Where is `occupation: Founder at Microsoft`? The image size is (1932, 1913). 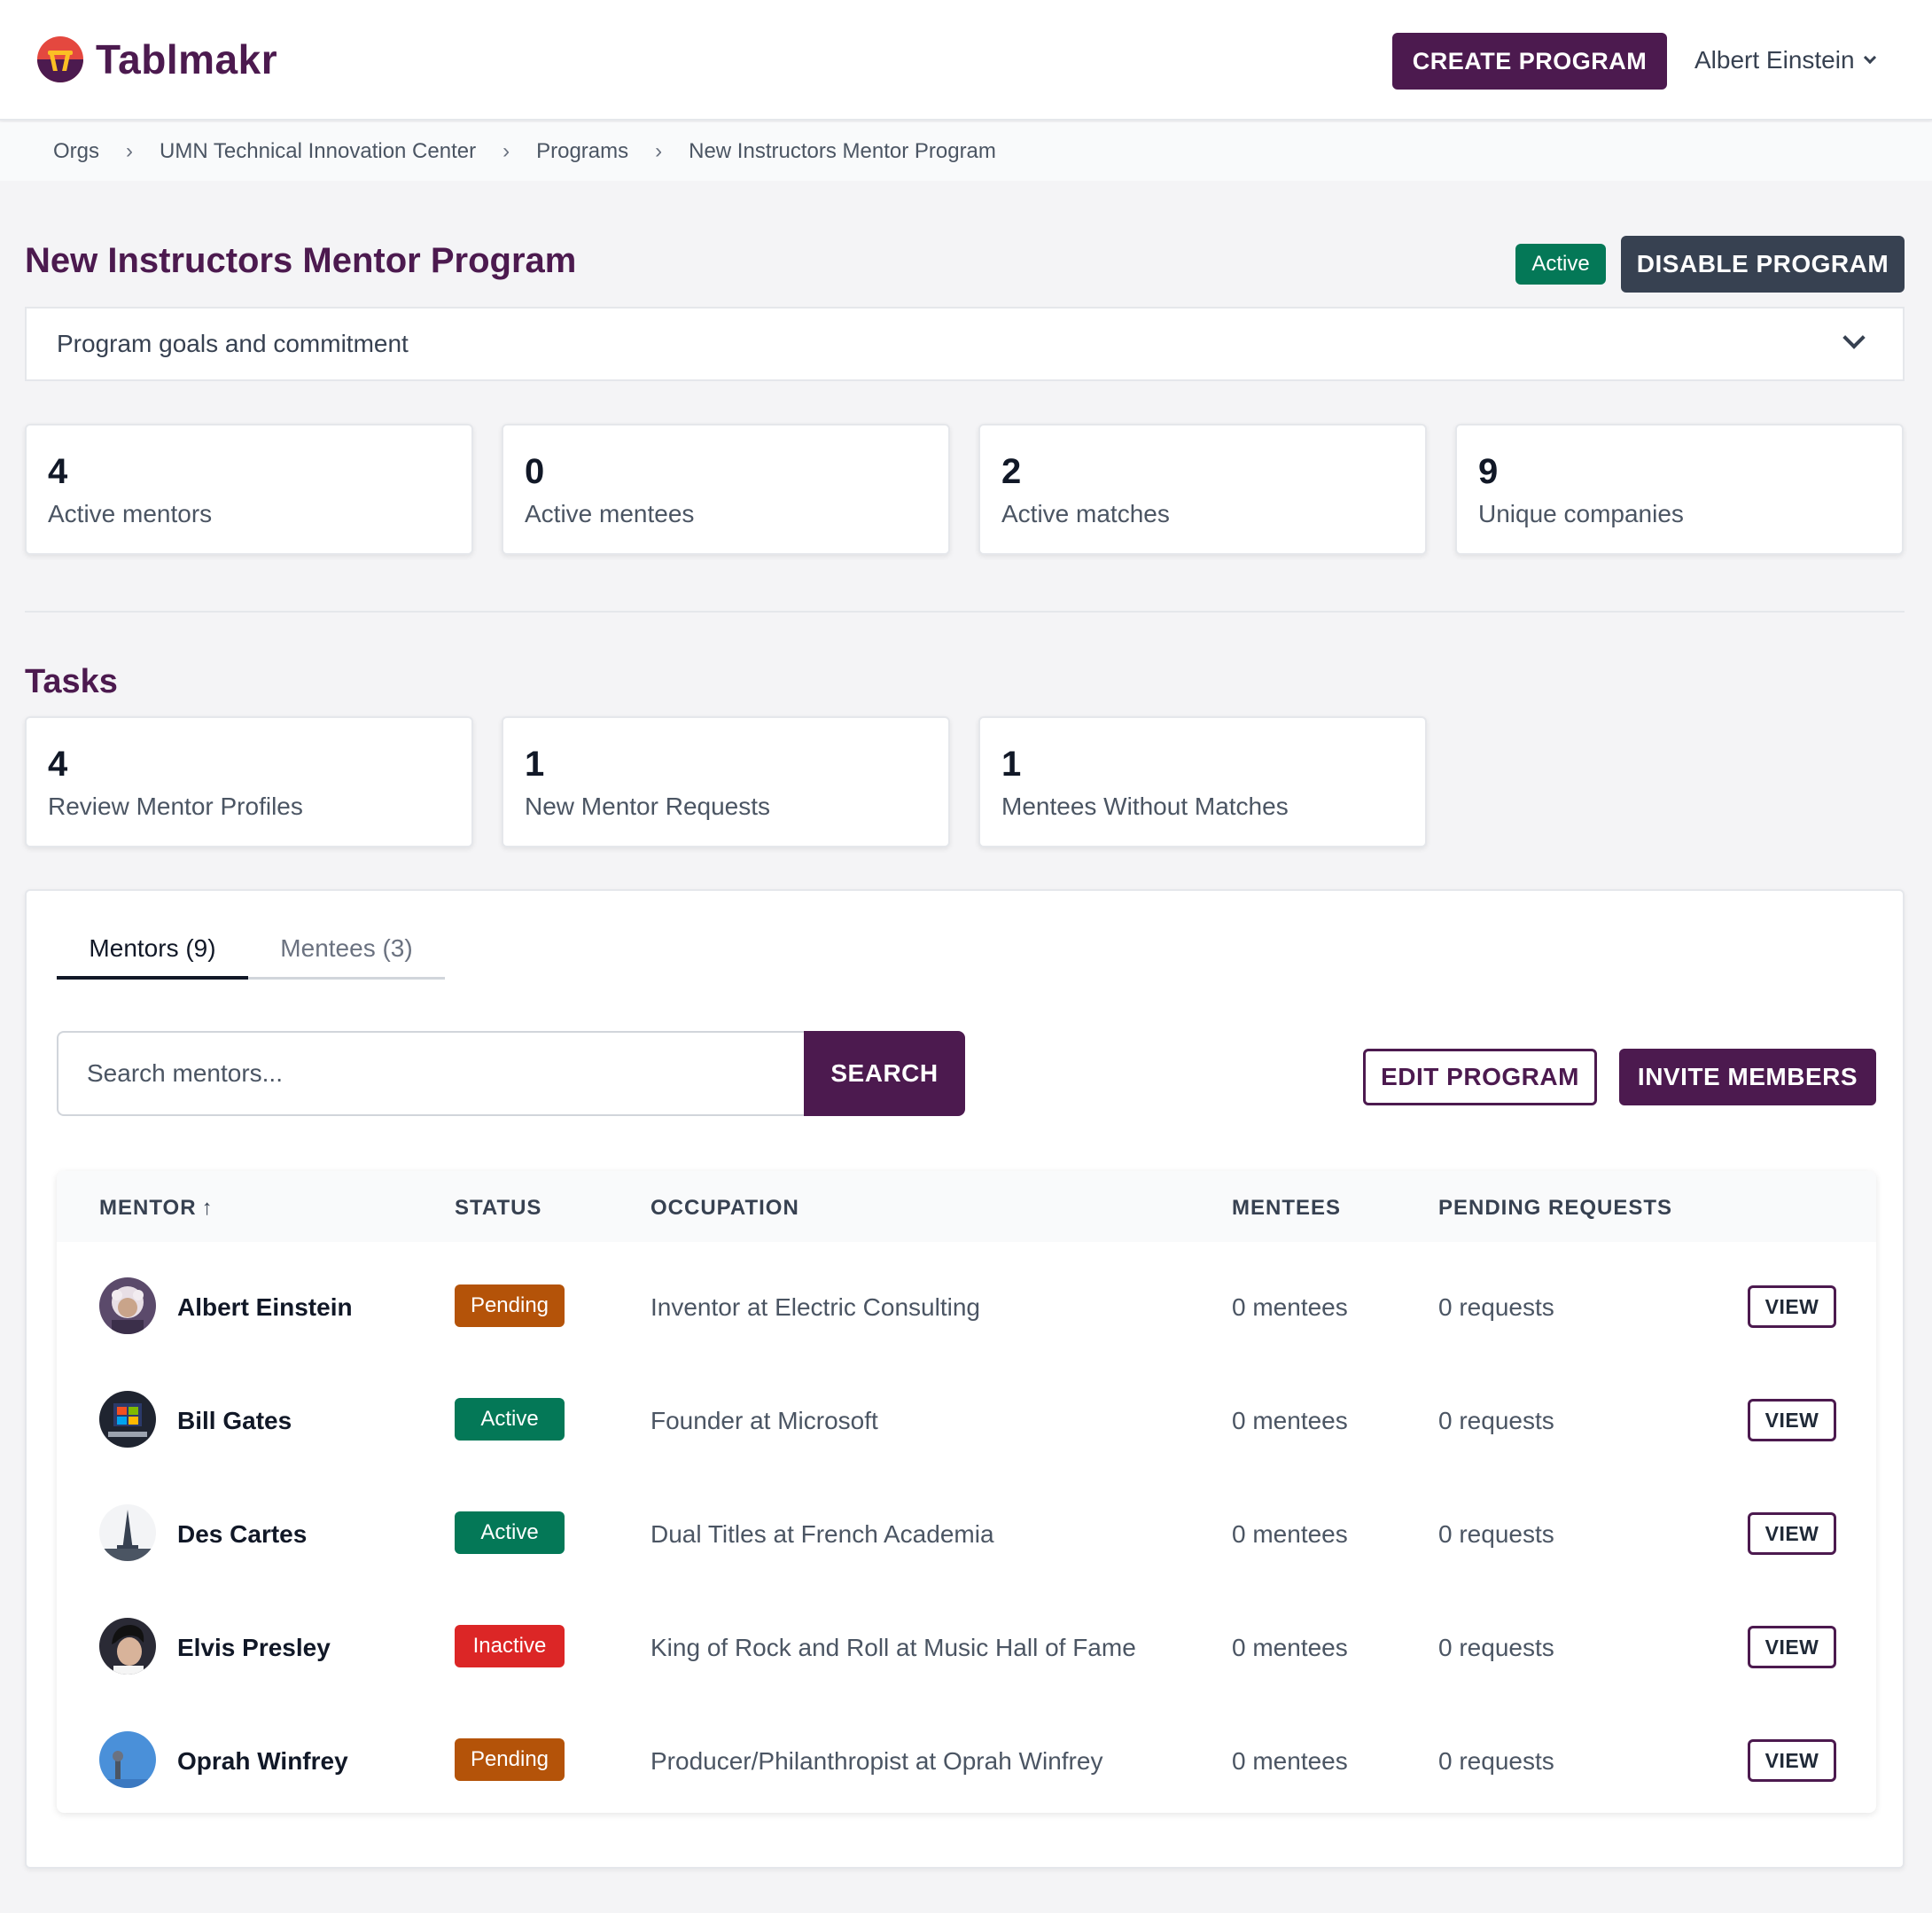 occupation: Founder at Microsoft is located at coordinates (764, 1420).